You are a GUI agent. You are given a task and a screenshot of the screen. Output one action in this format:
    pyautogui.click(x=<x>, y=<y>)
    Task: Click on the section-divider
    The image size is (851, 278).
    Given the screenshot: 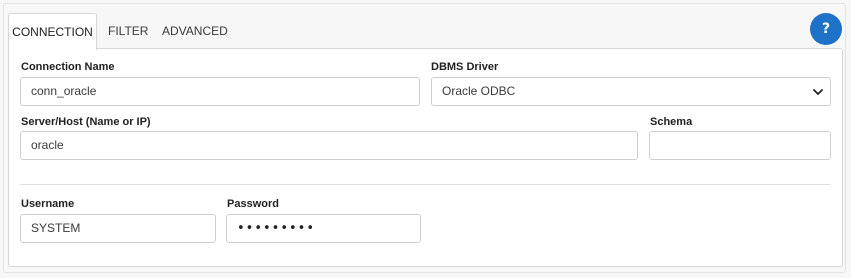 What is the action you would take?
    pyautogui.click(x=425, y=184)
    